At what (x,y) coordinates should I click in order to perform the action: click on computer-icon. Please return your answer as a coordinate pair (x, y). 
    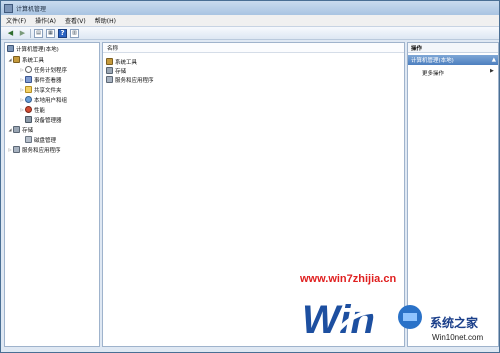
    Looking at the image, I should click on (10, 48).